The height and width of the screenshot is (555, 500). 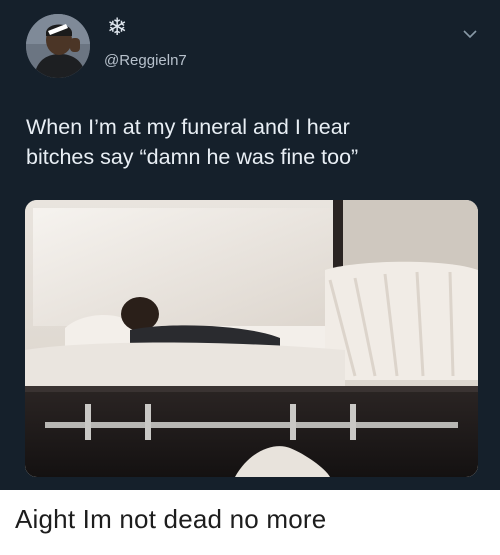 I want to click on avatar, so click(x=58, y=46).